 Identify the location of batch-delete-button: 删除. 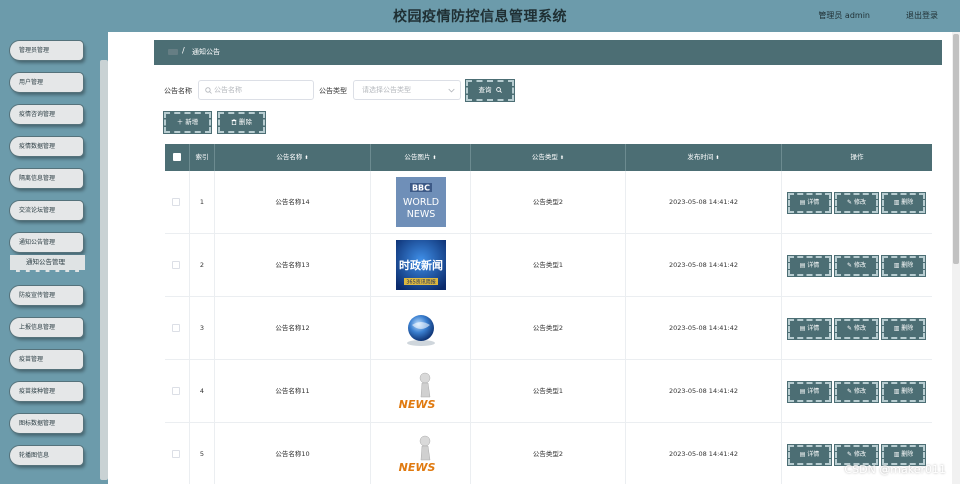
(241, 122).